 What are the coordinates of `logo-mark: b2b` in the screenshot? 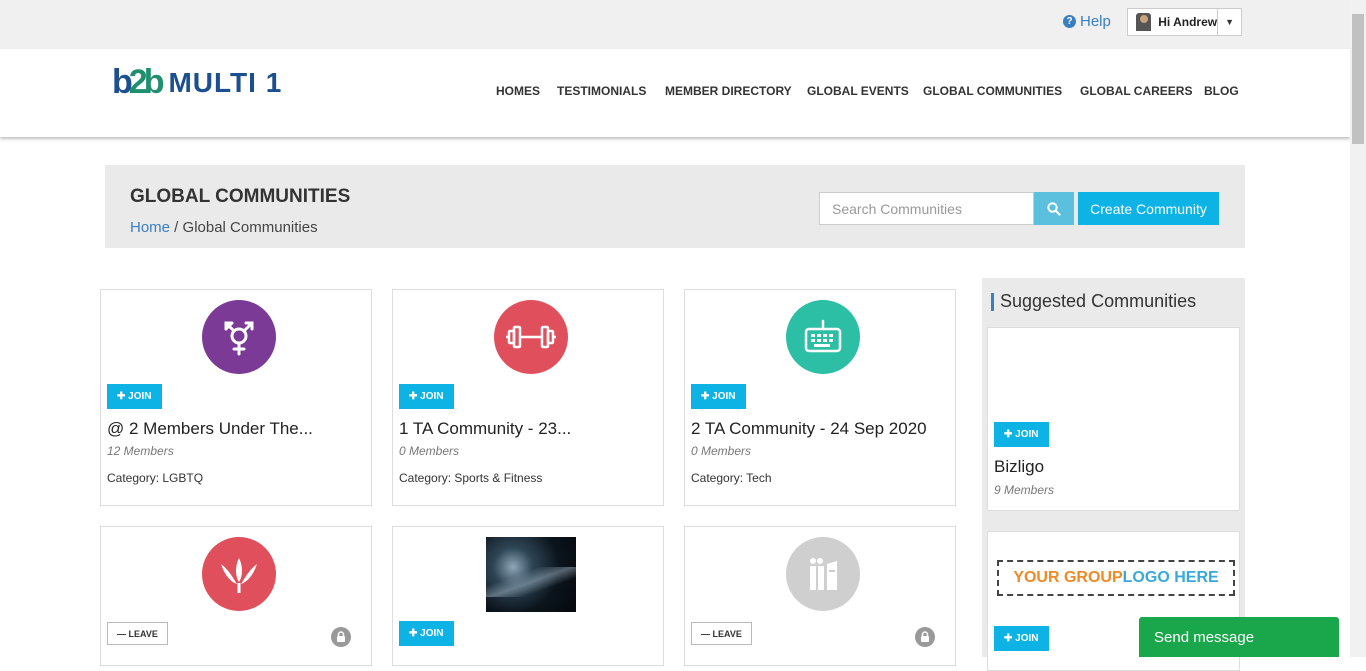 It's located at (138, 82).